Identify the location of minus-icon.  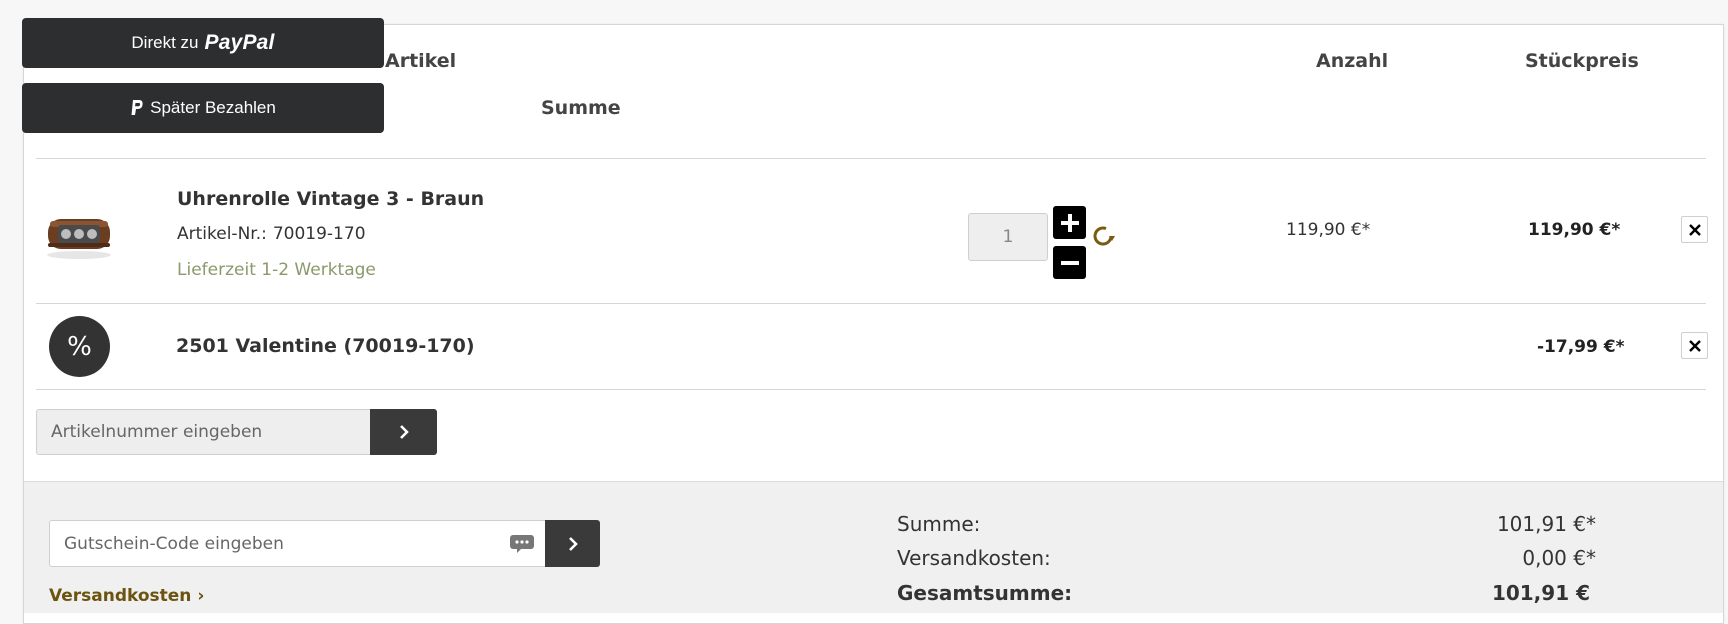
(1069, 262).